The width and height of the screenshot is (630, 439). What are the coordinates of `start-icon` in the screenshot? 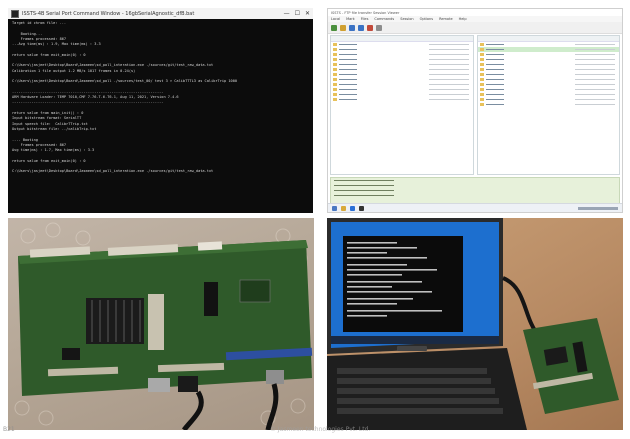 It's located at (334, 208).